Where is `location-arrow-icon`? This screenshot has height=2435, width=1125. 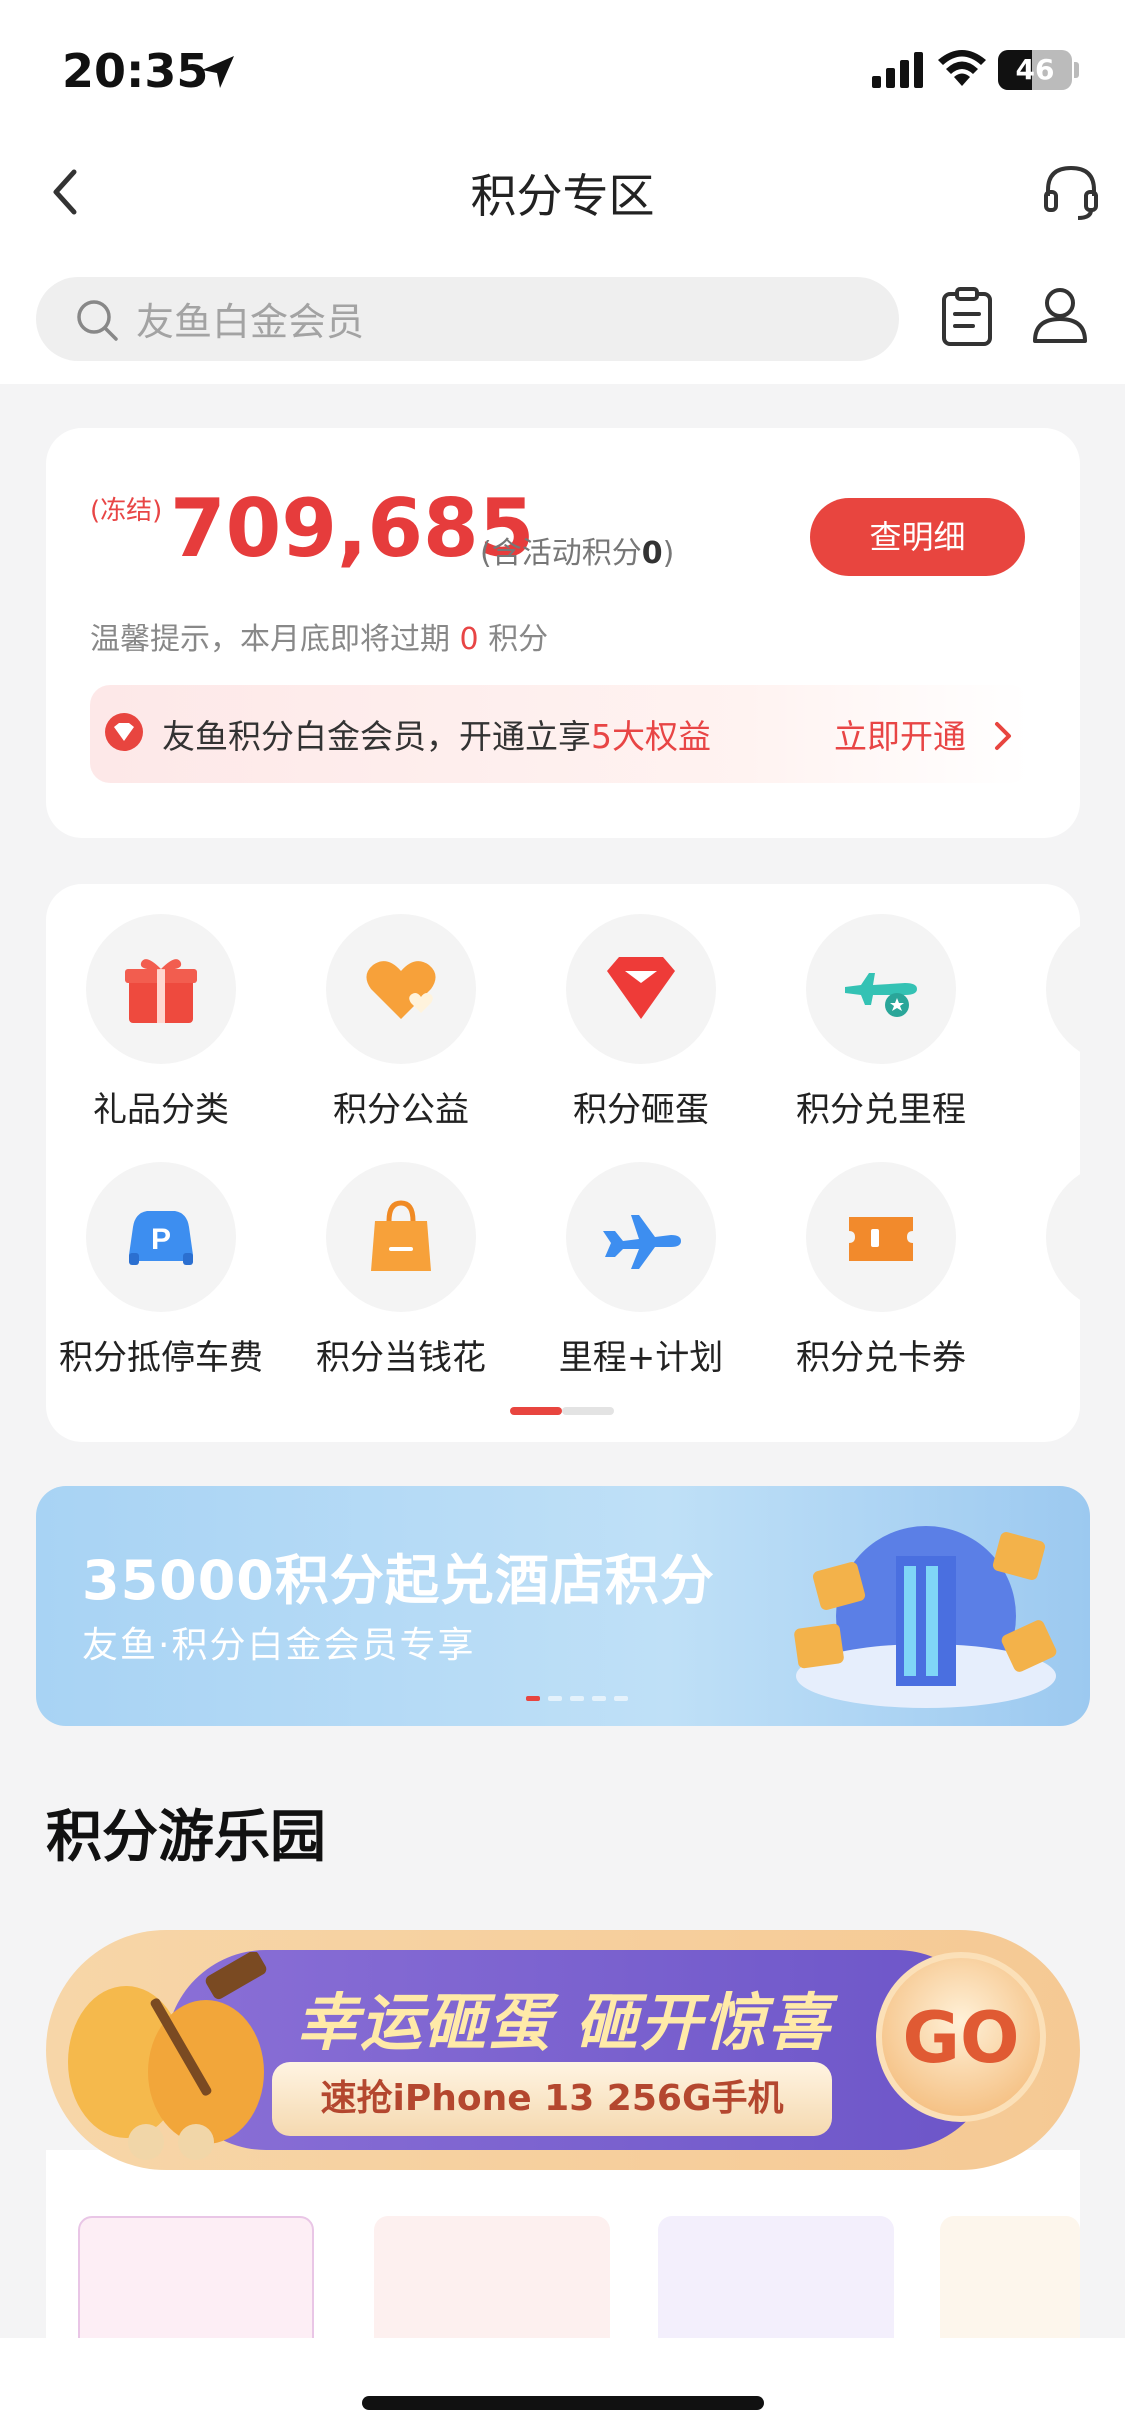
location-arrow-icon is located at coordinates (218, 72).